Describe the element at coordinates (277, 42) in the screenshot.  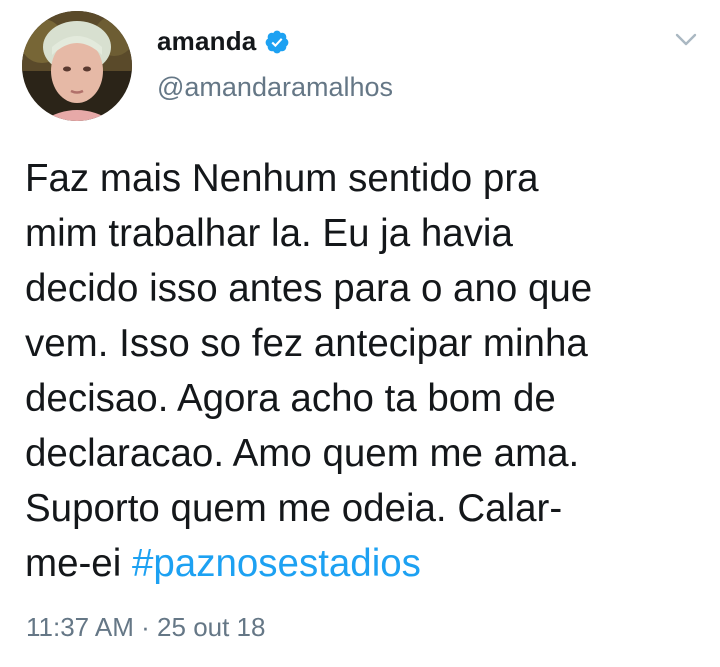
I see `verified-badge-icon` at that location.